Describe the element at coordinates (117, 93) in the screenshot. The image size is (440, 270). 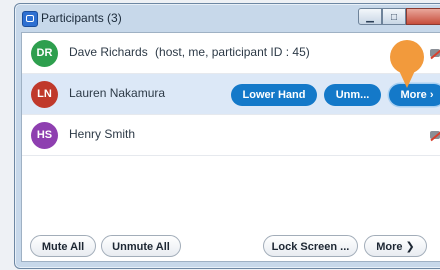
I see `participant-name: Lauren Nakamura` at that location.